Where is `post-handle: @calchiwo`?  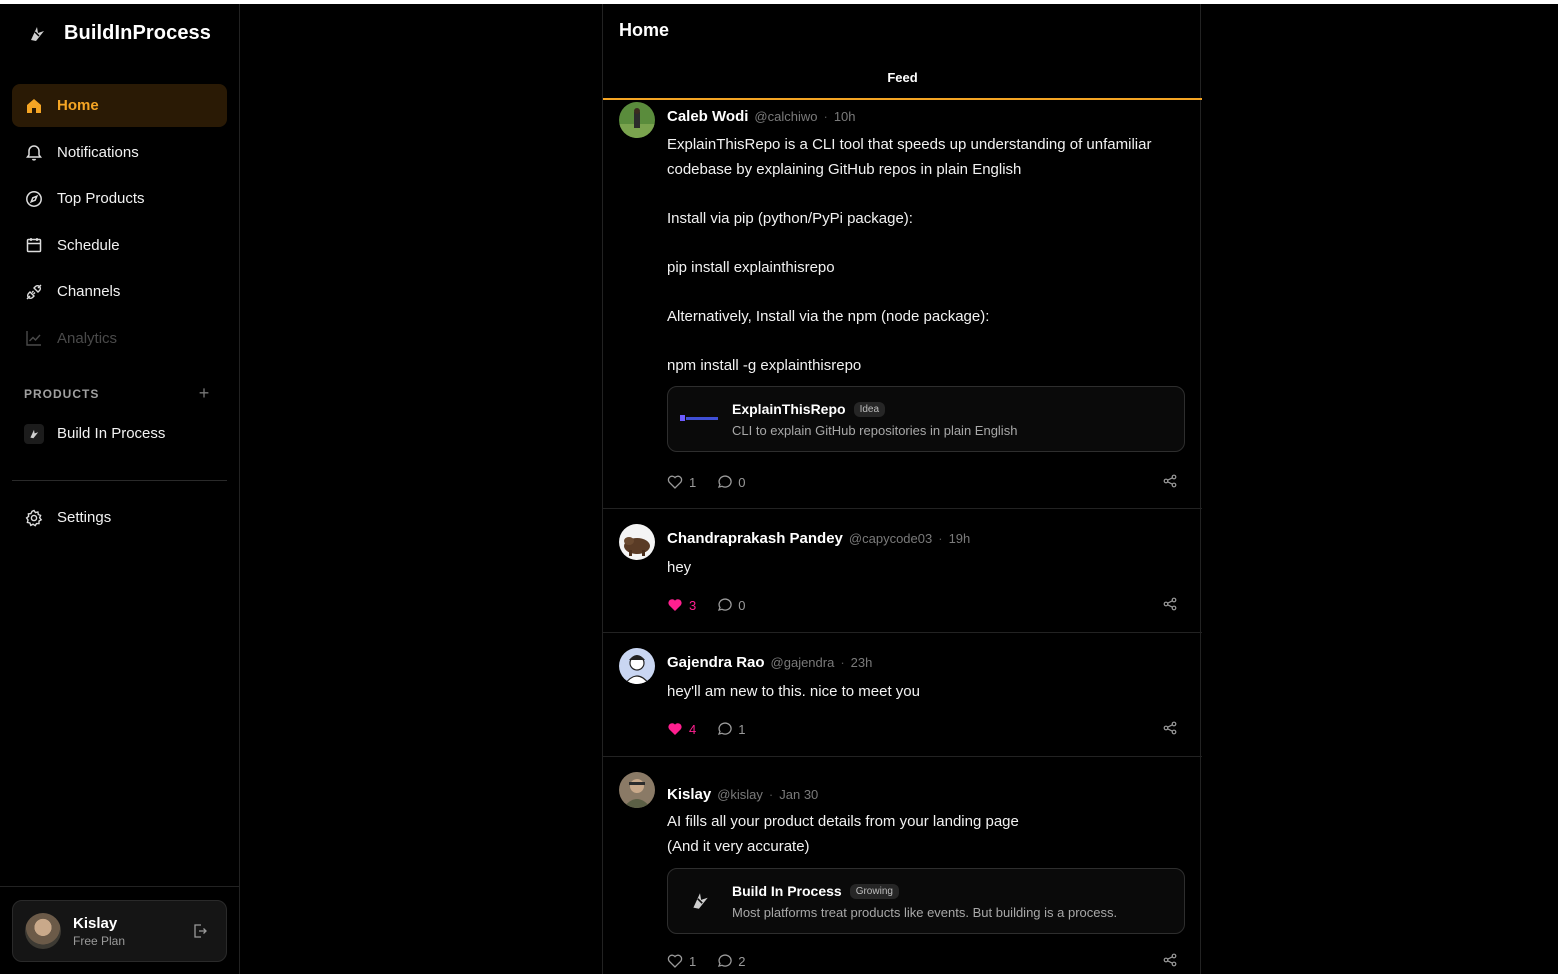
post-handle: @calchiwo is located at coordinates (785, 116).